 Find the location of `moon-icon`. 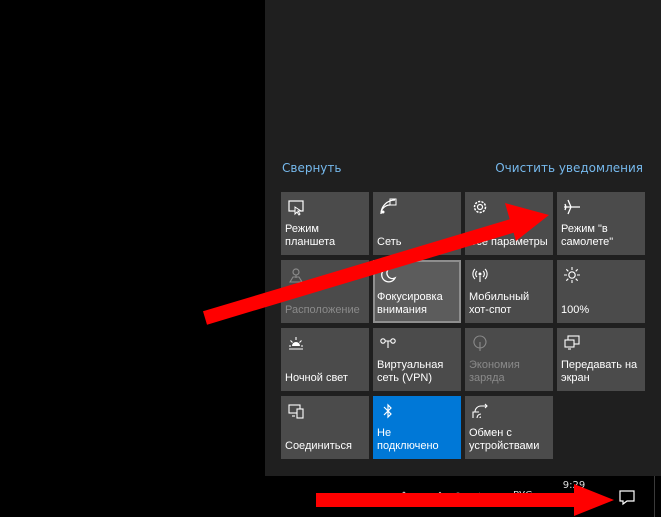

moon-icon is located at coordinates (388, 275).